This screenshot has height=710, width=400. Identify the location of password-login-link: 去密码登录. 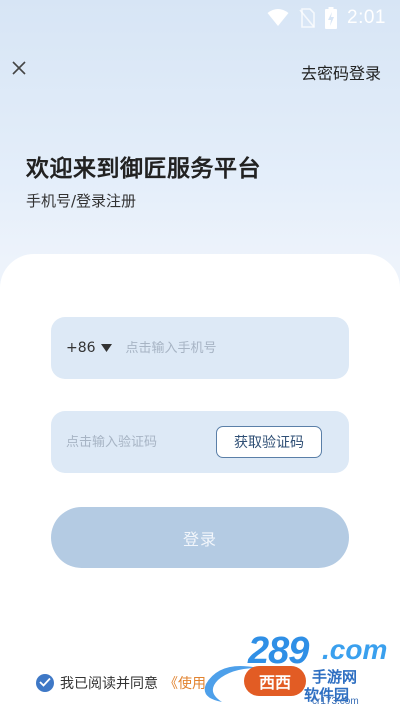
(341, 72).